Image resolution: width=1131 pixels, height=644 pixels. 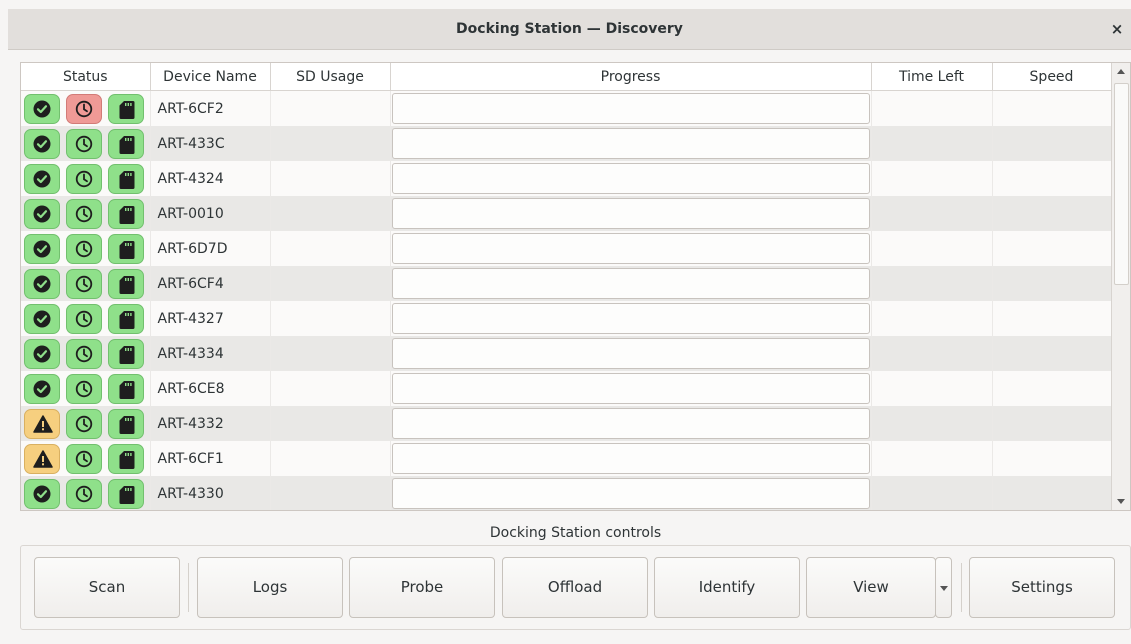 What do you see at coordinates (210, 353) in the screenshot?
I see `device-name-cell: ART-4334` at bounding box center [210, 353].